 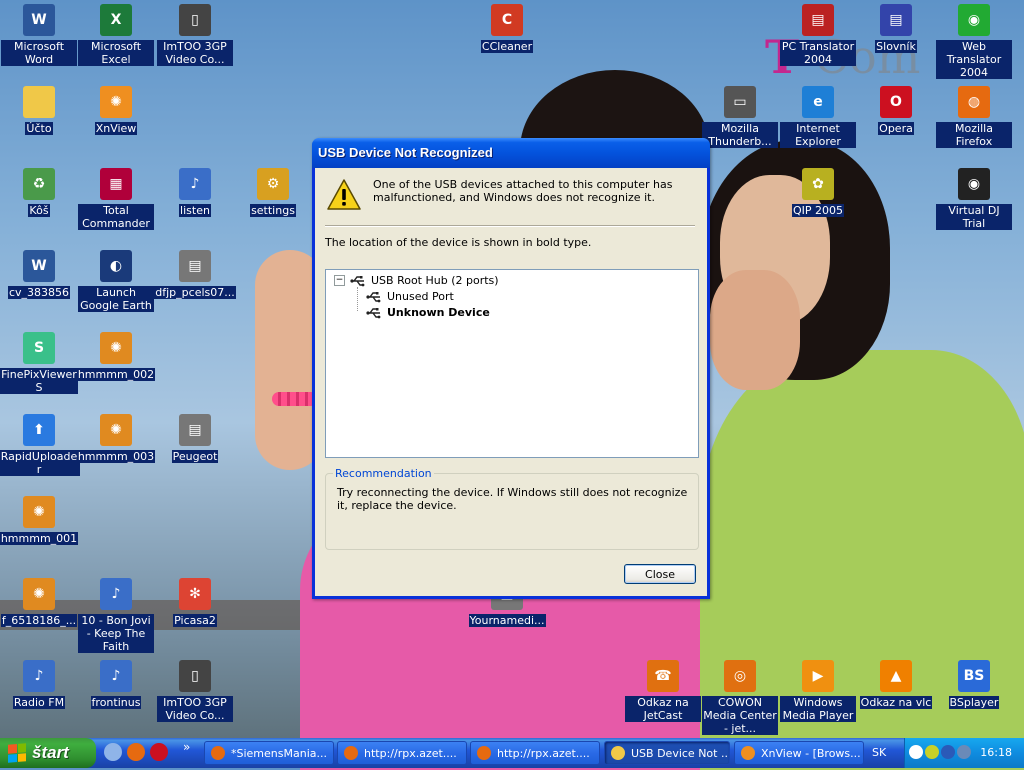 I want to click on tree-child-label: Unused Port, so click(x=420, y=296).